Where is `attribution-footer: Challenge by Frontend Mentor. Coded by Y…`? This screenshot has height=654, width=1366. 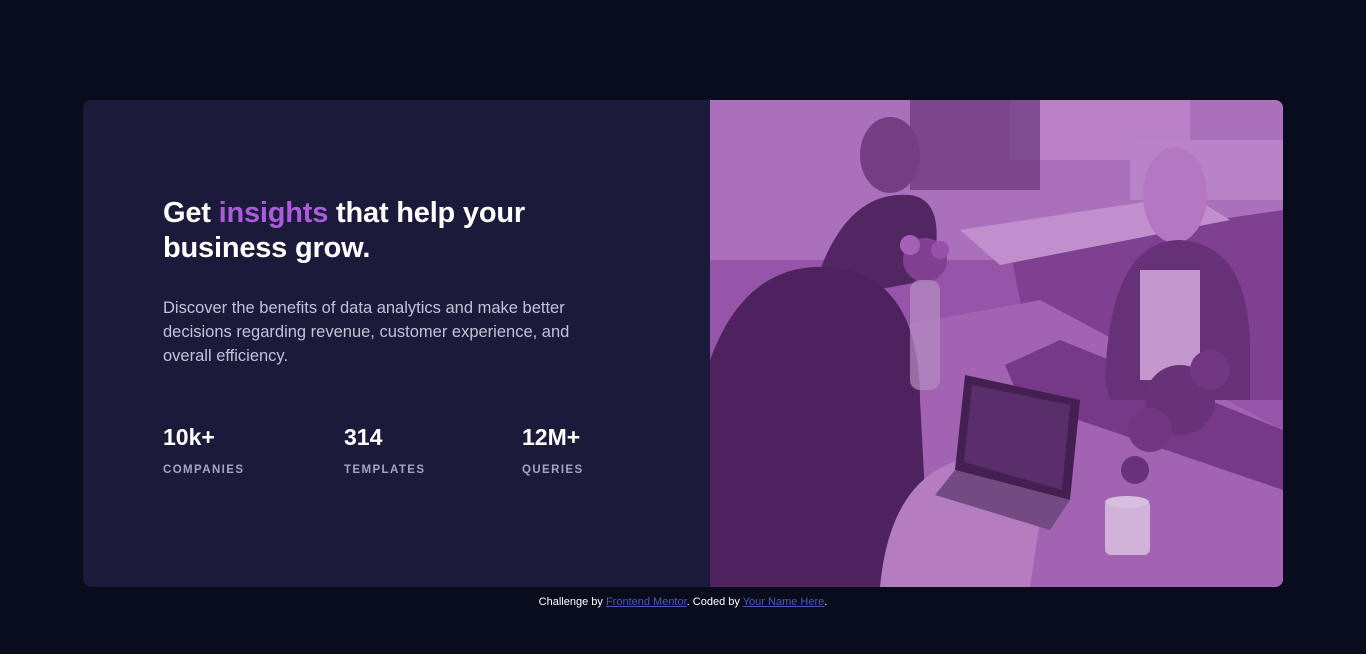 attribution-footer: Challenge by Frontend Mentor. Coded by Y… is located at coordinates (683, 602).